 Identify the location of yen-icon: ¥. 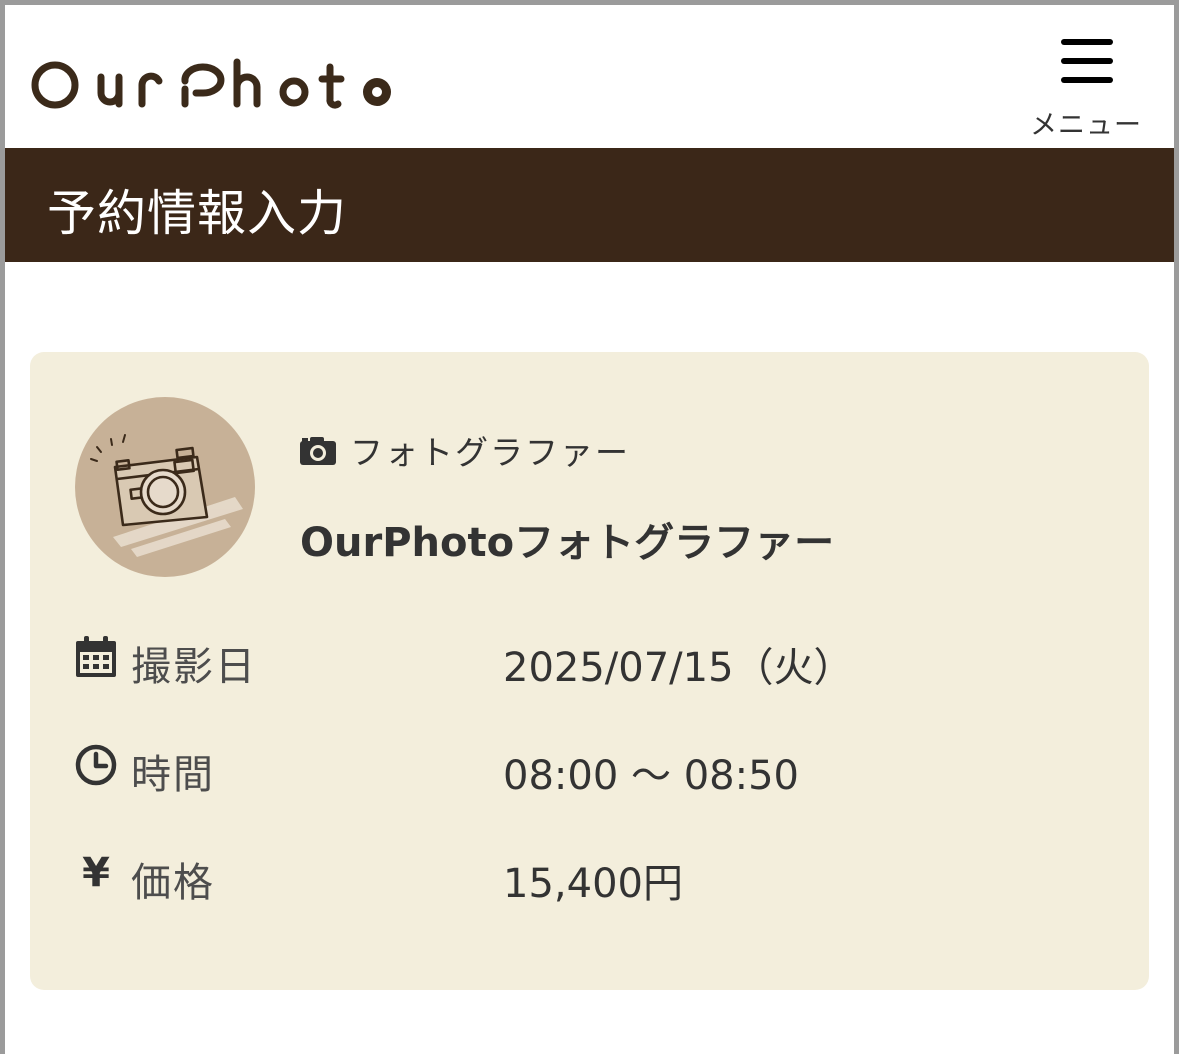
(96, 873).